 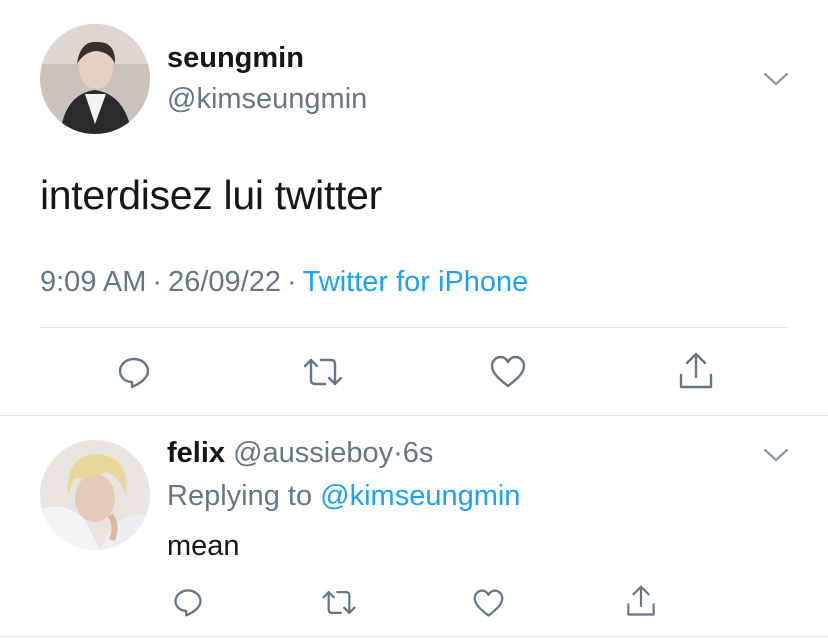 What do you see at coordinates (211, 195) in the screenshot?
I see `tweet-text: interdisez lui twitter` at bounding box center [211, 195].